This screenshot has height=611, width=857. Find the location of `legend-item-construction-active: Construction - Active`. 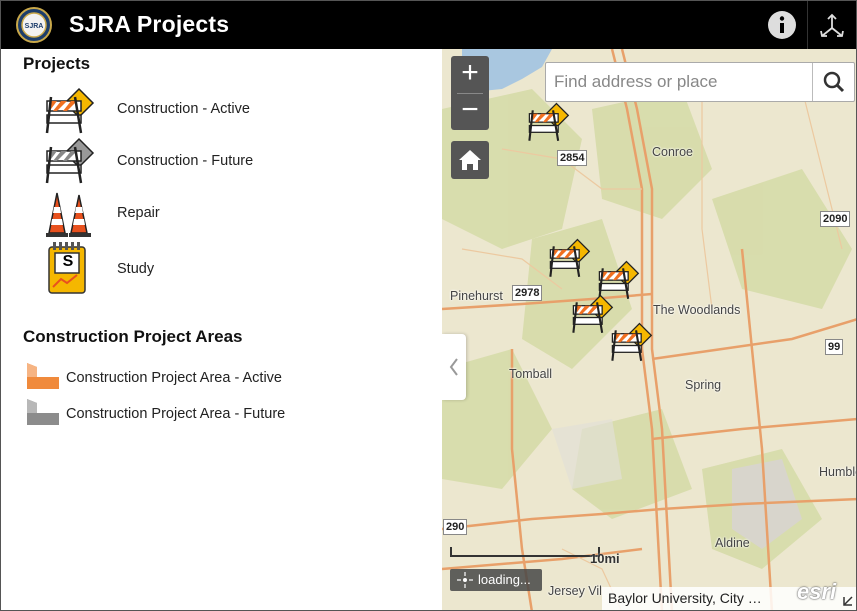

legend-item-construction-active: Construction - Active is located at coordinates (221, 111).